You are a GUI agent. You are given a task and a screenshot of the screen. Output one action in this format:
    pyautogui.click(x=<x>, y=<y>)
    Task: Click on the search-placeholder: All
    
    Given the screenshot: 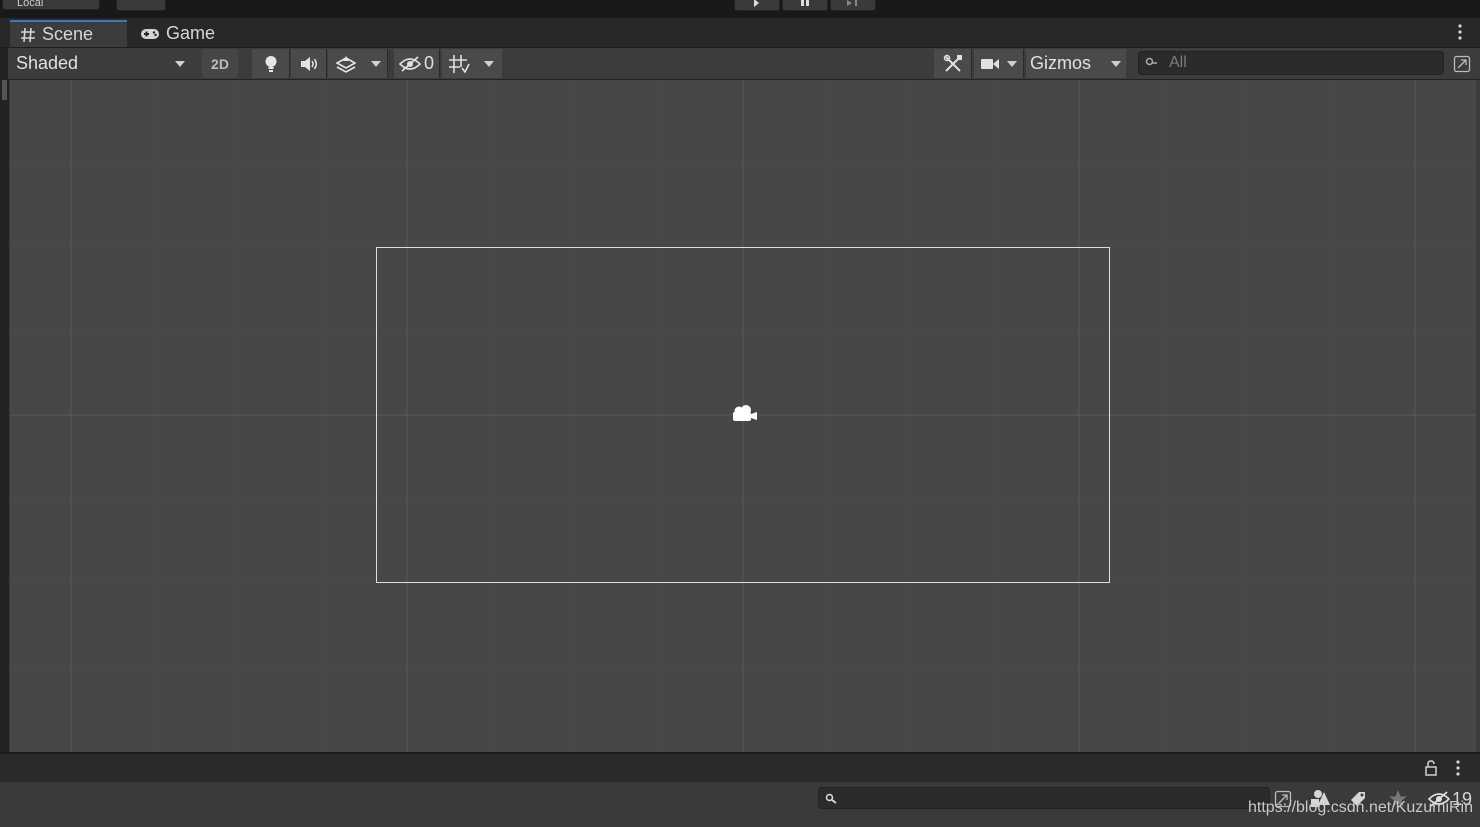 What is the action you would take?
    pyautogui.click(x=1178, y=62)
    